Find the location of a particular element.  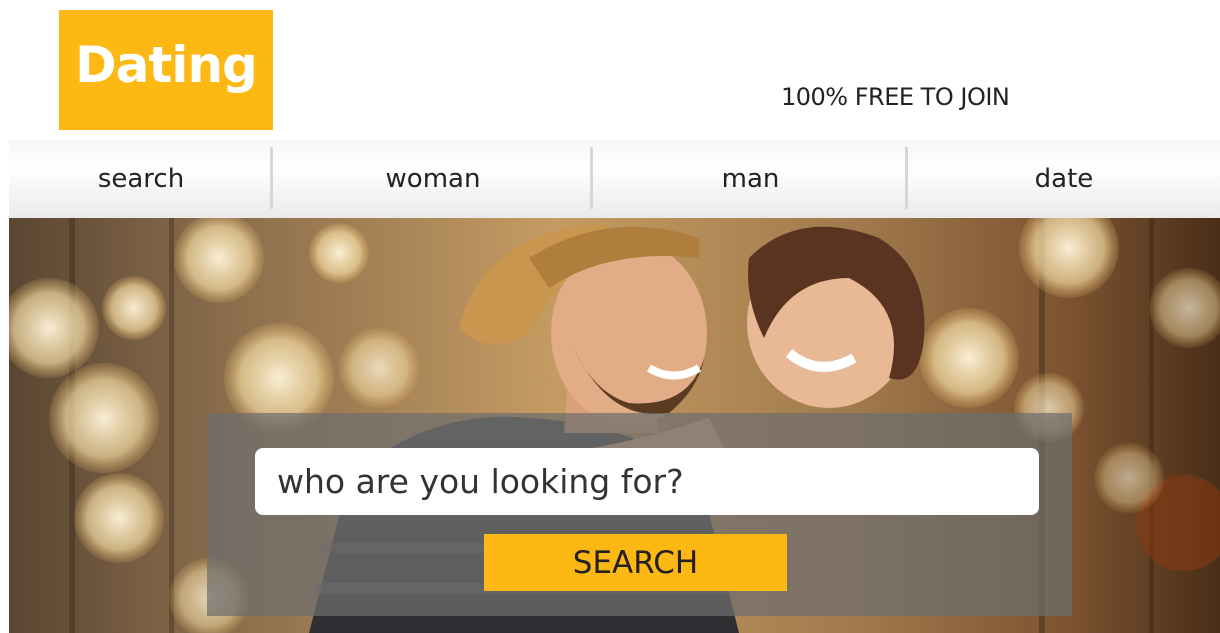

nav-item-man: man is located at coordinates (750, 179).